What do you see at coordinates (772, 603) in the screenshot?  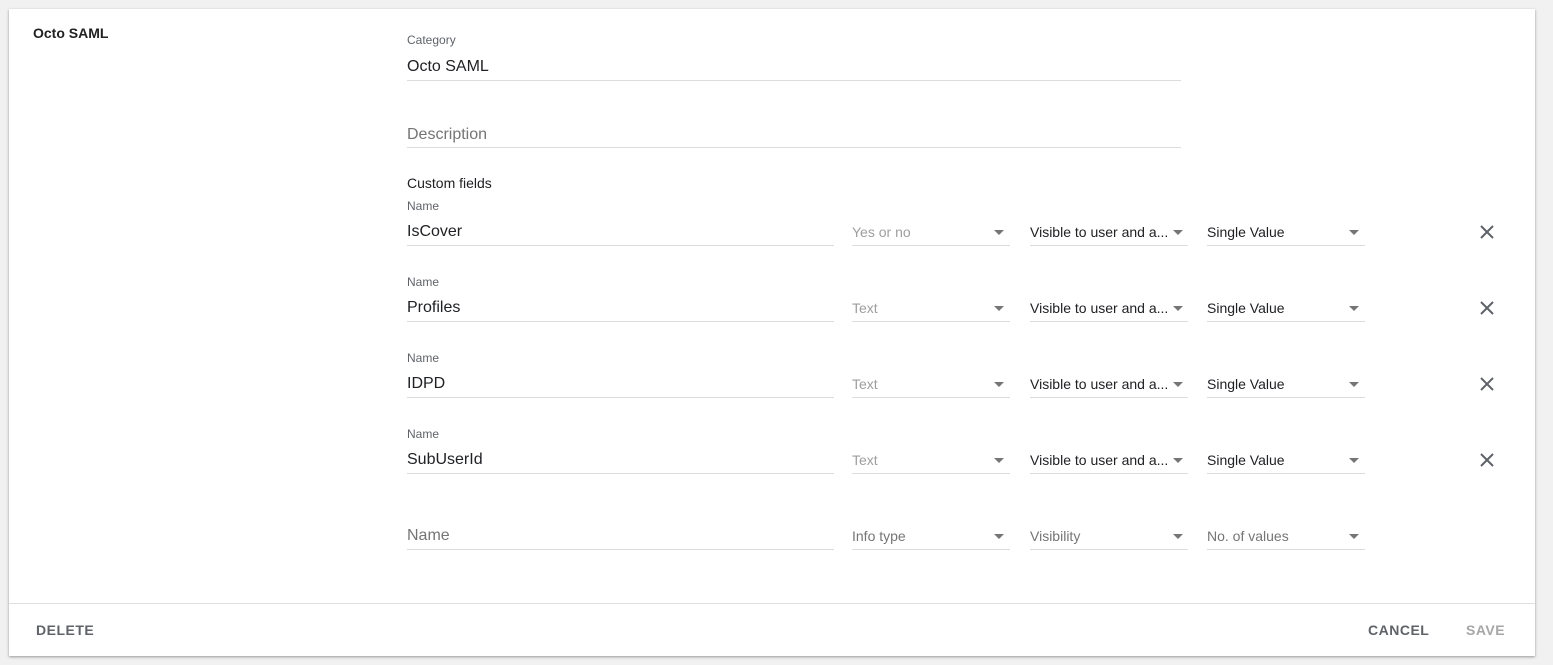 I see `footer-divider` at bounding box center [772, 603].